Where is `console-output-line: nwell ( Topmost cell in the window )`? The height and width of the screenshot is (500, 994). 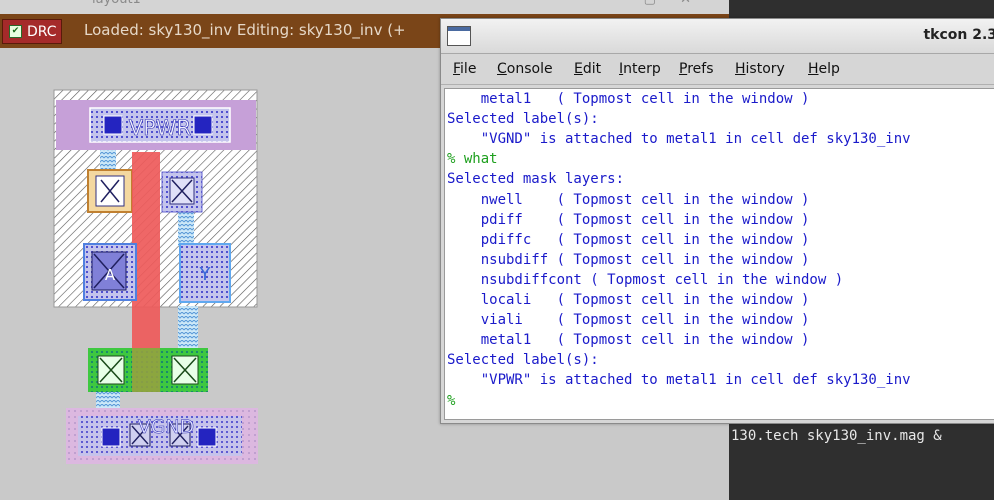 console-output-line: nwell ( Topmost cell in the window ) is located at coordinates (628, 199).